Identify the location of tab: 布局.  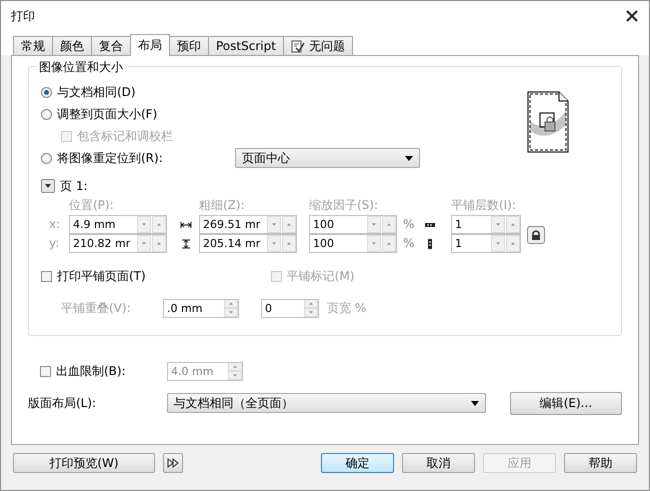
(150, 45).